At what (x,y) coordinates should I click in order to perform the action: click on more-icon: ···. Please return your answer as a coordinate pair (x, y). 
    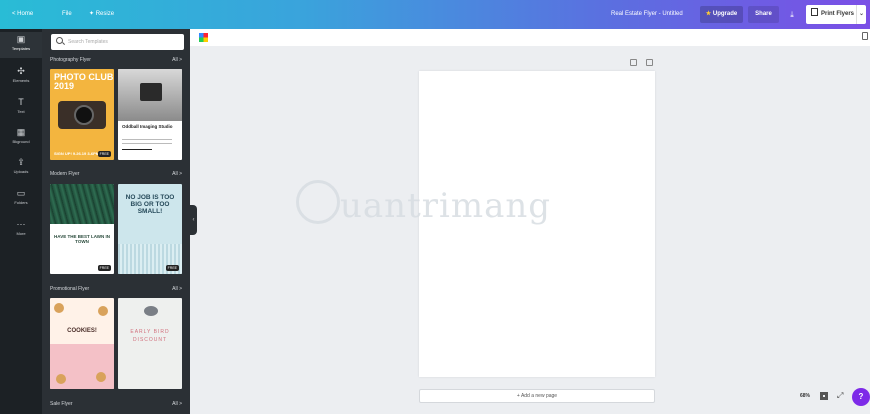
    Looking at the image, I should click on (21, 224).